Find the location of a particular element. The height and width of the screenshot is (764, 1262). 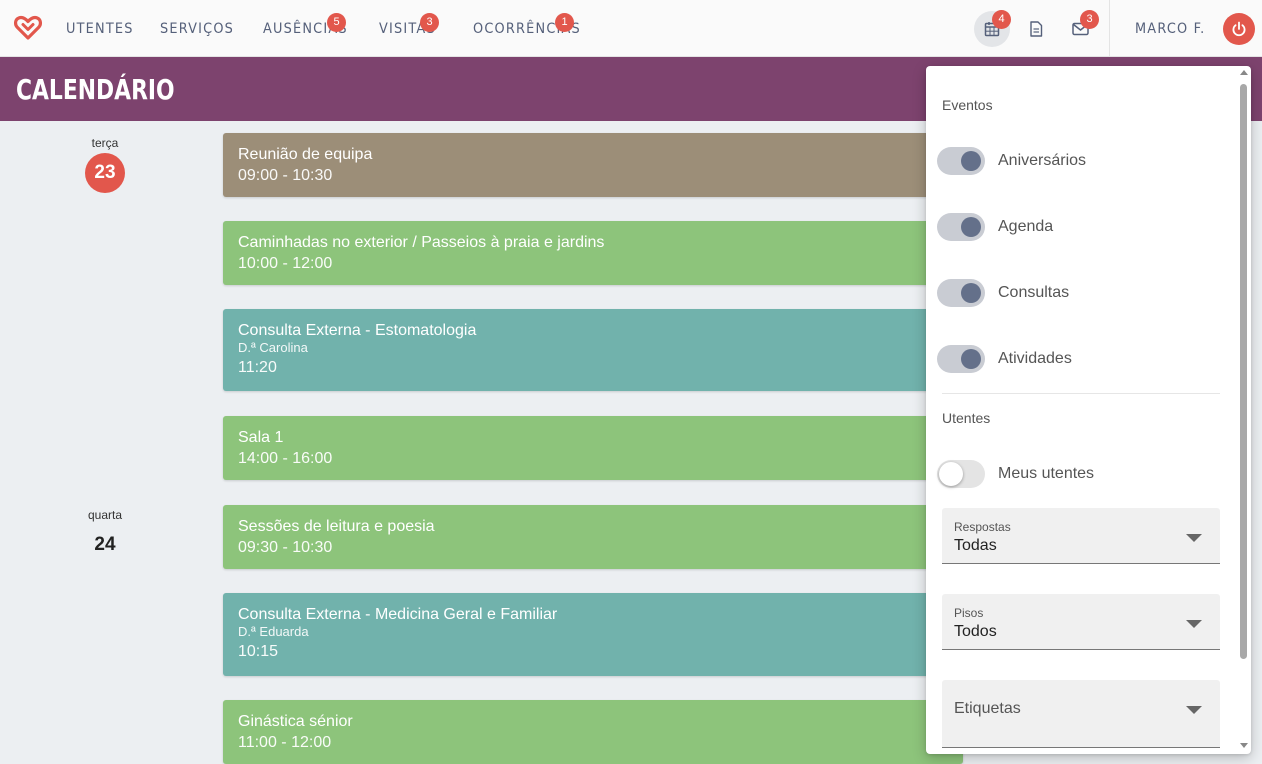

select-value: Todas is located at coordinates (975, 545).